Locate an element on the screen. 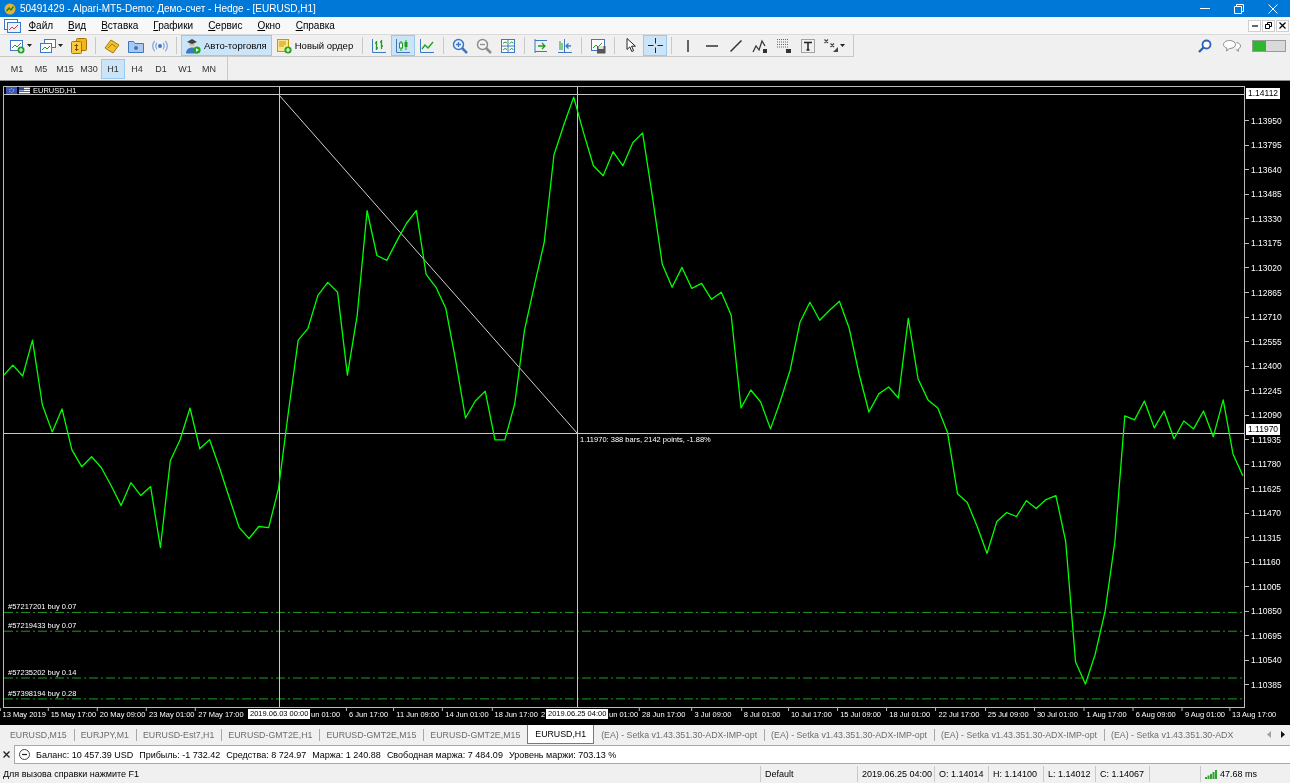 Image resolution: width=1290 pixels, height=783 pixels. tile-windows-icon is located at coordinates (508, 45).